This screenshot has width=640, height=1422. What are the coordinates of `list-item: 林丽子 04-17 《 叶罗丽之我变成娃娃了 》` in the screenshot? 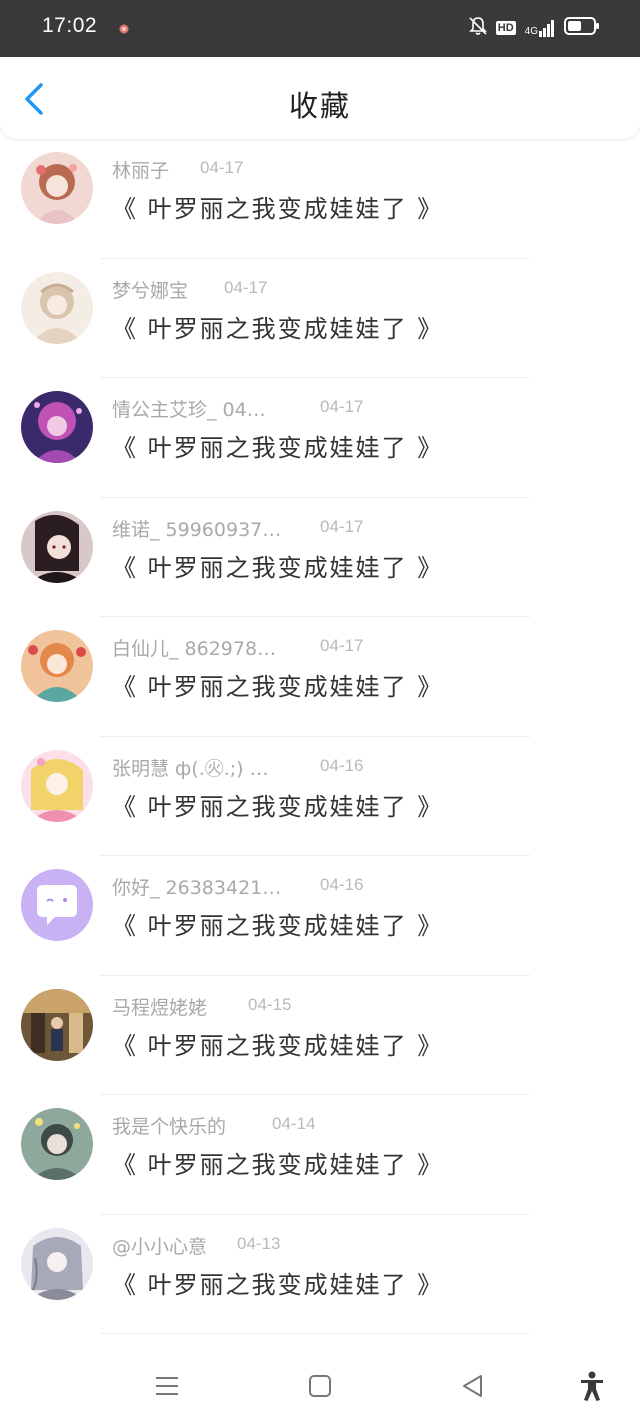 It's located at (320, 199).